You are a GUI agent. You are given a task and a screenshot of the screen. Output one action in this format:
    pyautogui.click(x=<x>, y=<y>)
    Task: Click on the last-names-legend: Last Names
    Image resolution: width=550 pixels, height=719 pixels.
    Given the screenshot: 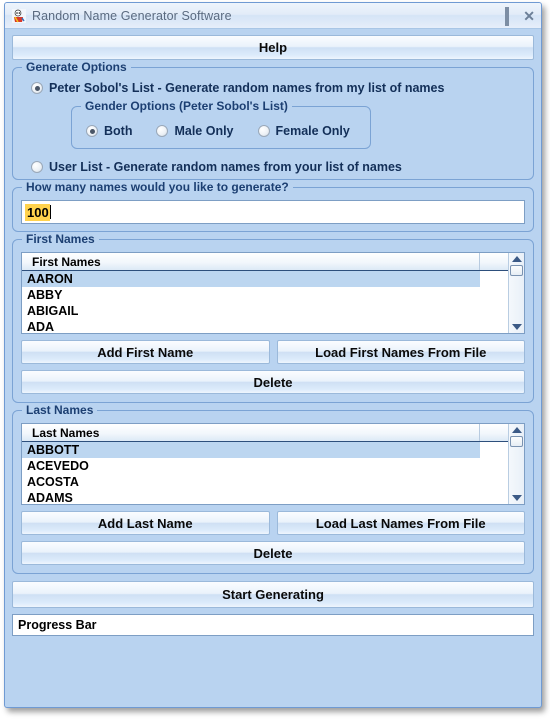 What is the action you would take?
    pyautogui.click(x=60, y=410)
    